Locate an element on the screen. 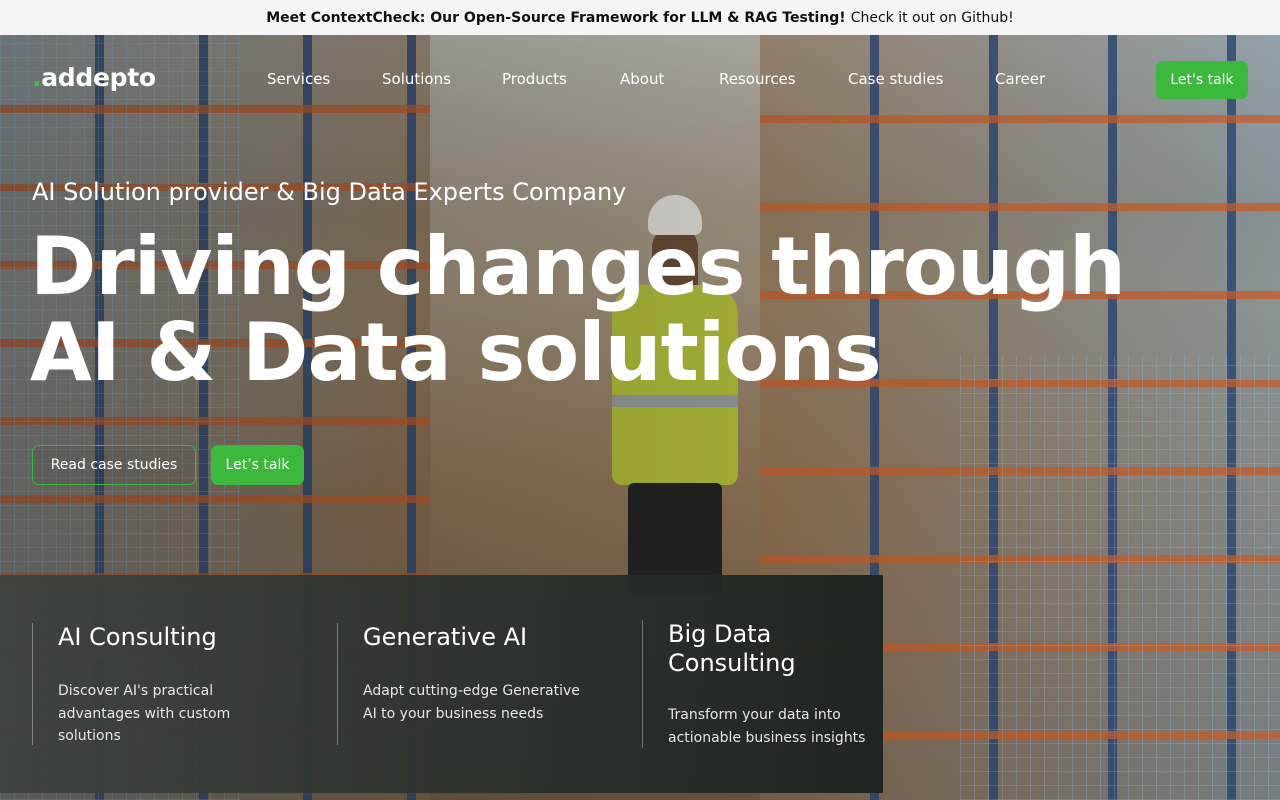 The width and height of the screenshot is (1280, 800). nav-item-resources: Resources is located at coordinates (757, 79).